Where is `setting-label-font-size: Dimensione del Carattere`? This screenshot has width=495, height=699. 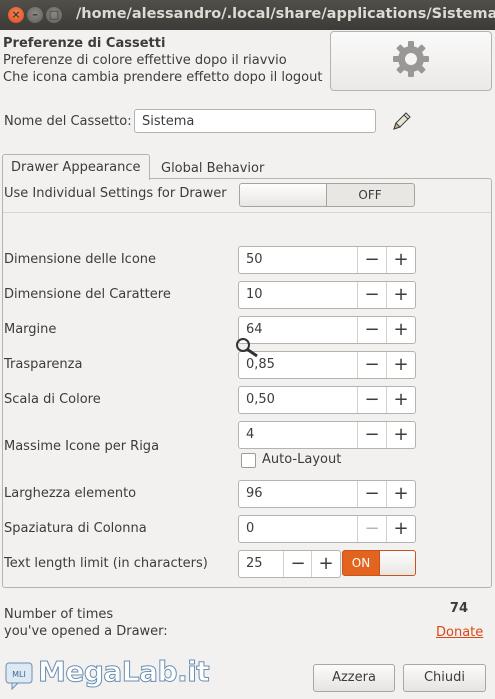
setting-label-font-size: Dimensione del Carattere is located at coordinates (87, 294).